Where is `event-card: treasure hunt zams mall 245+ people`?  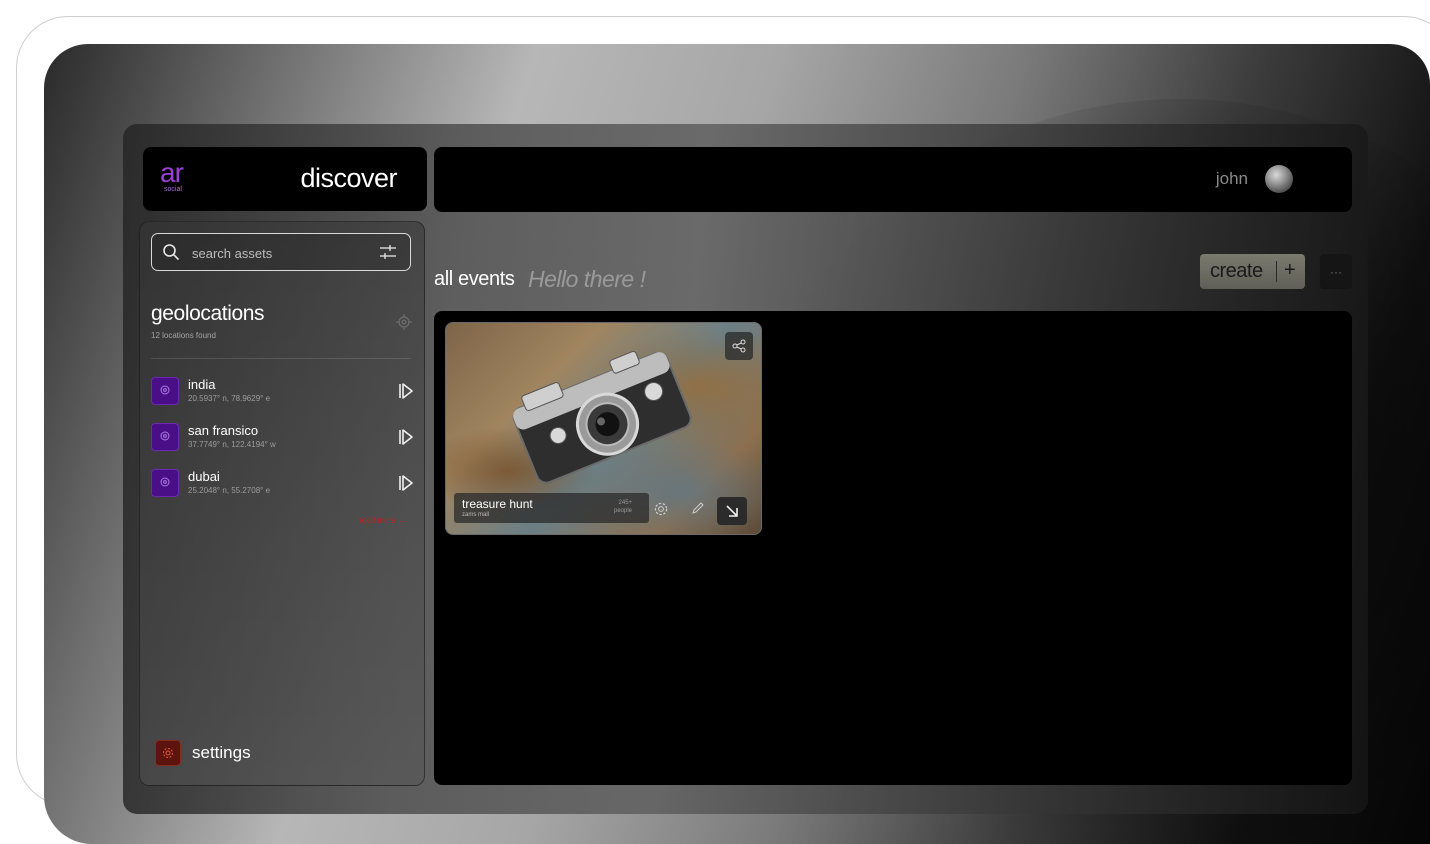 event-card: treasure hunt zams mall 245+ people is located at coordinates (603, 428).